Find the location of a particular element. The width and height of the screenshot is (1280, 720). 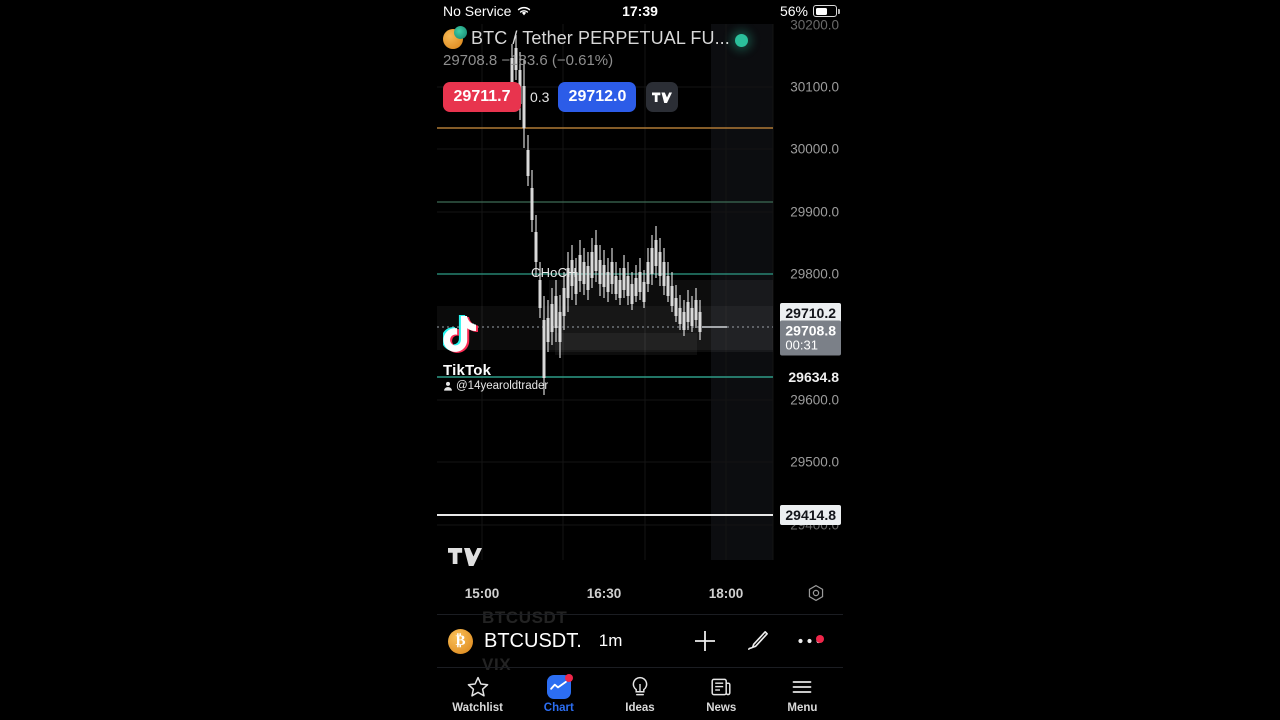

low-level-price-label: 29414.8 is located at coordinates (810, 515).